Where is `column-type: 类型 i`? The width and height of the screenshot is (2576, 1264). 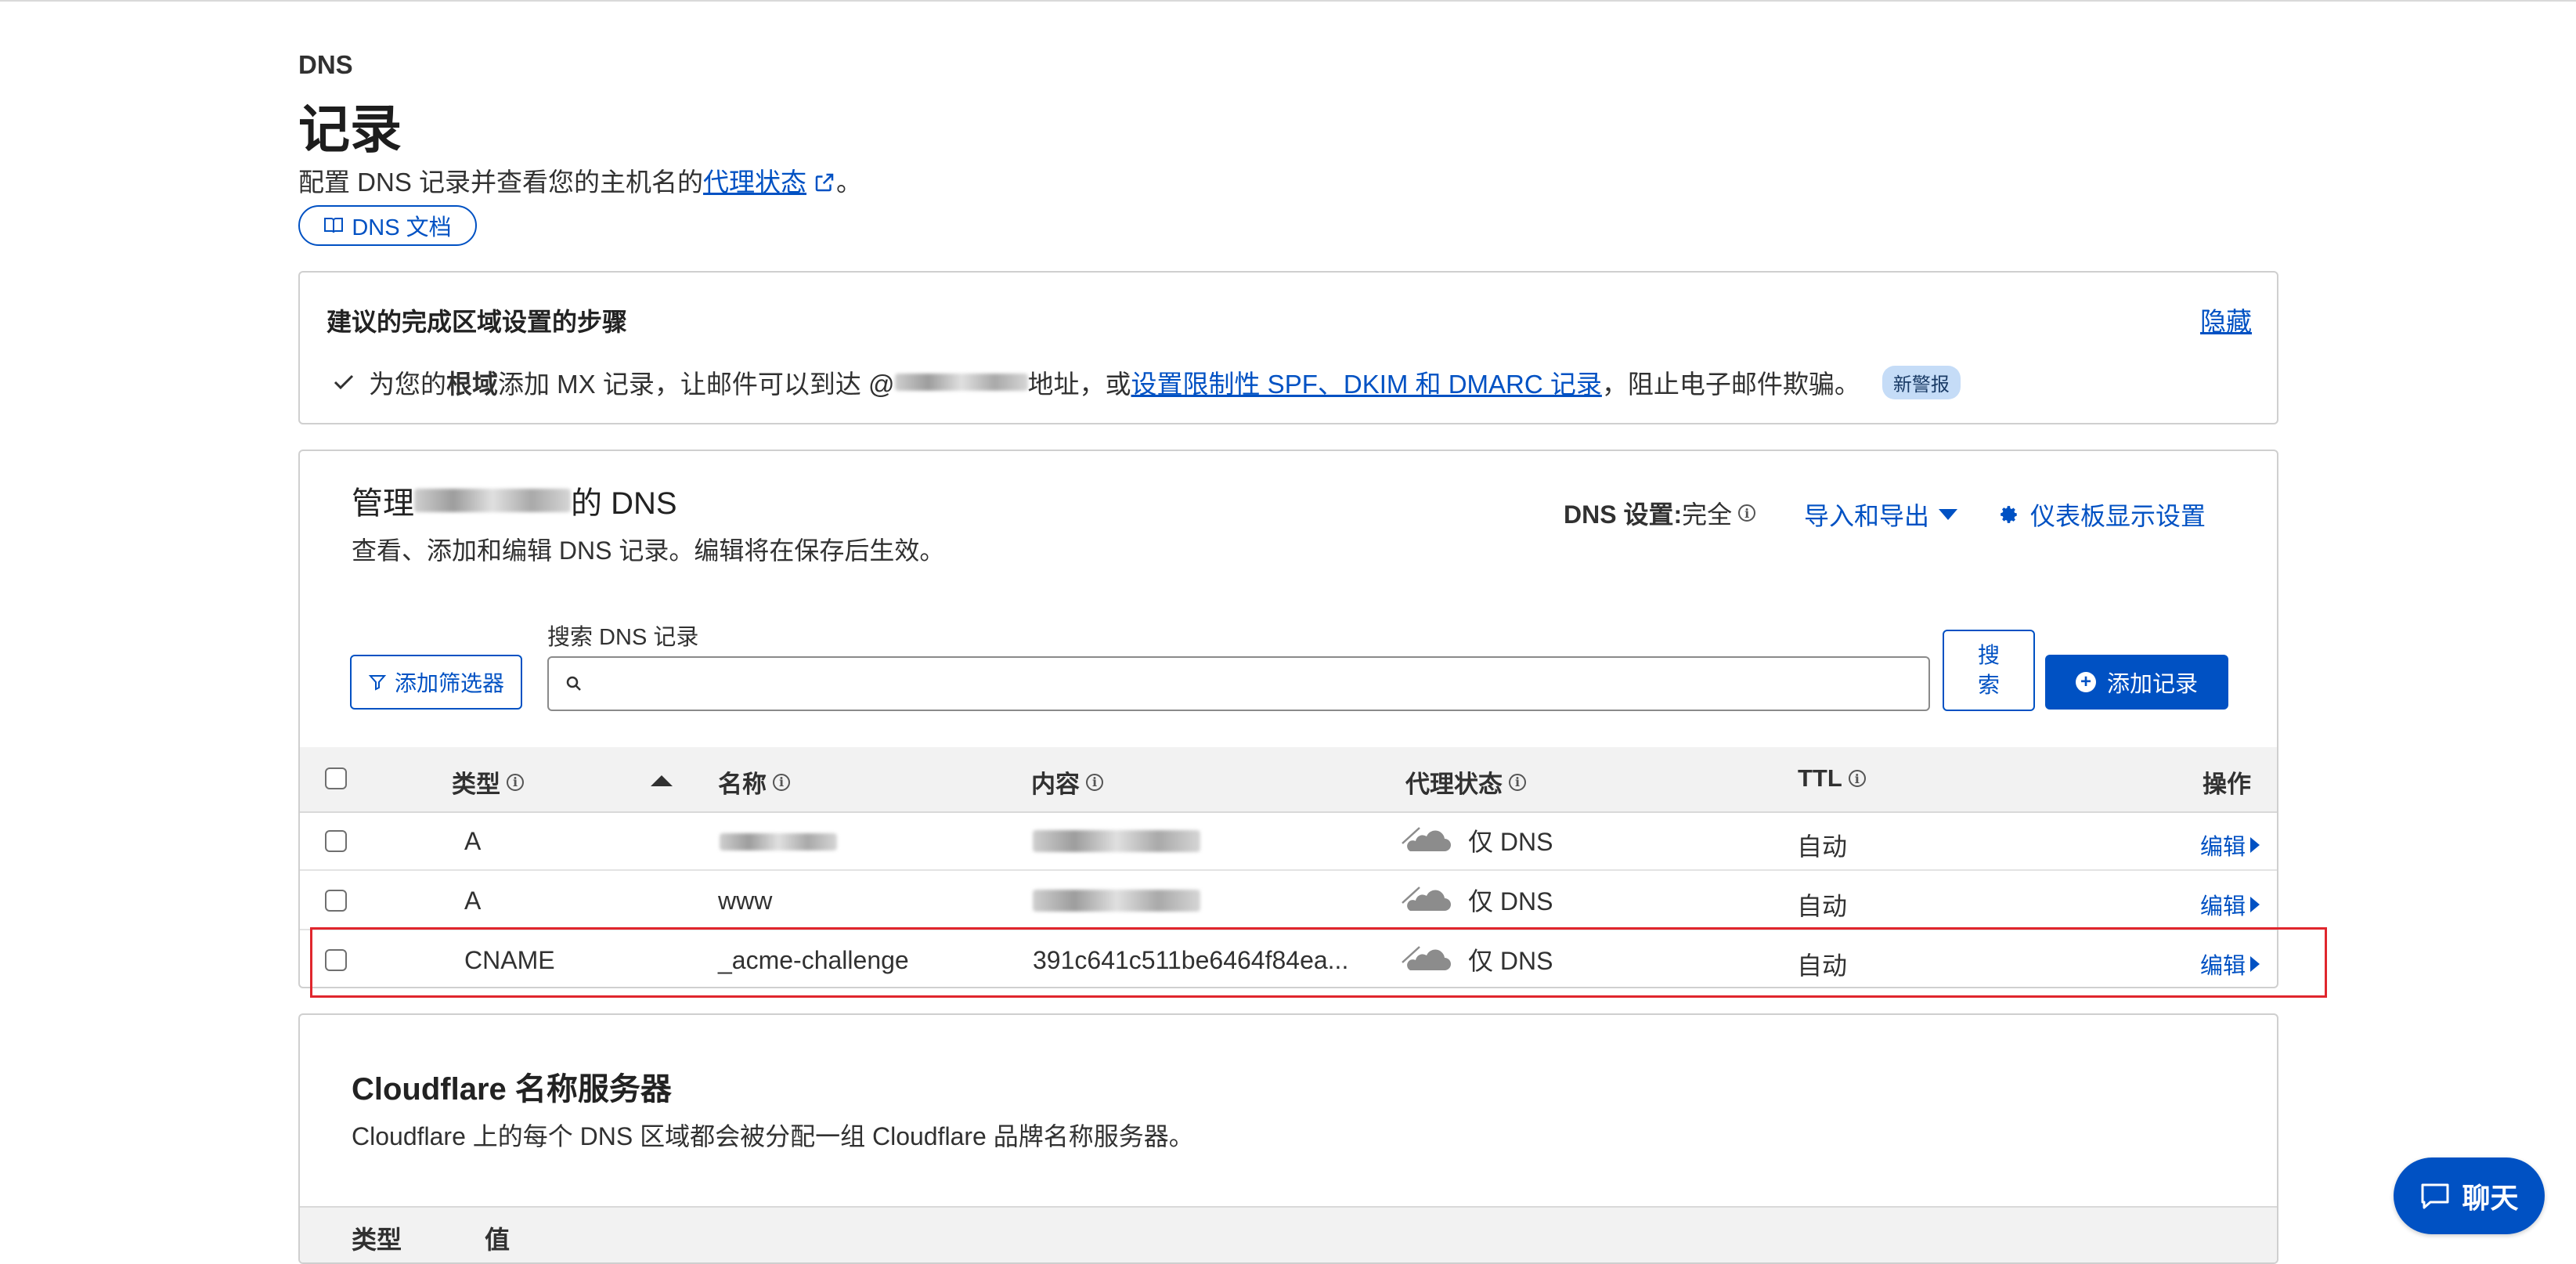
column-type: 类型 i is located at coordinates (488, 782).